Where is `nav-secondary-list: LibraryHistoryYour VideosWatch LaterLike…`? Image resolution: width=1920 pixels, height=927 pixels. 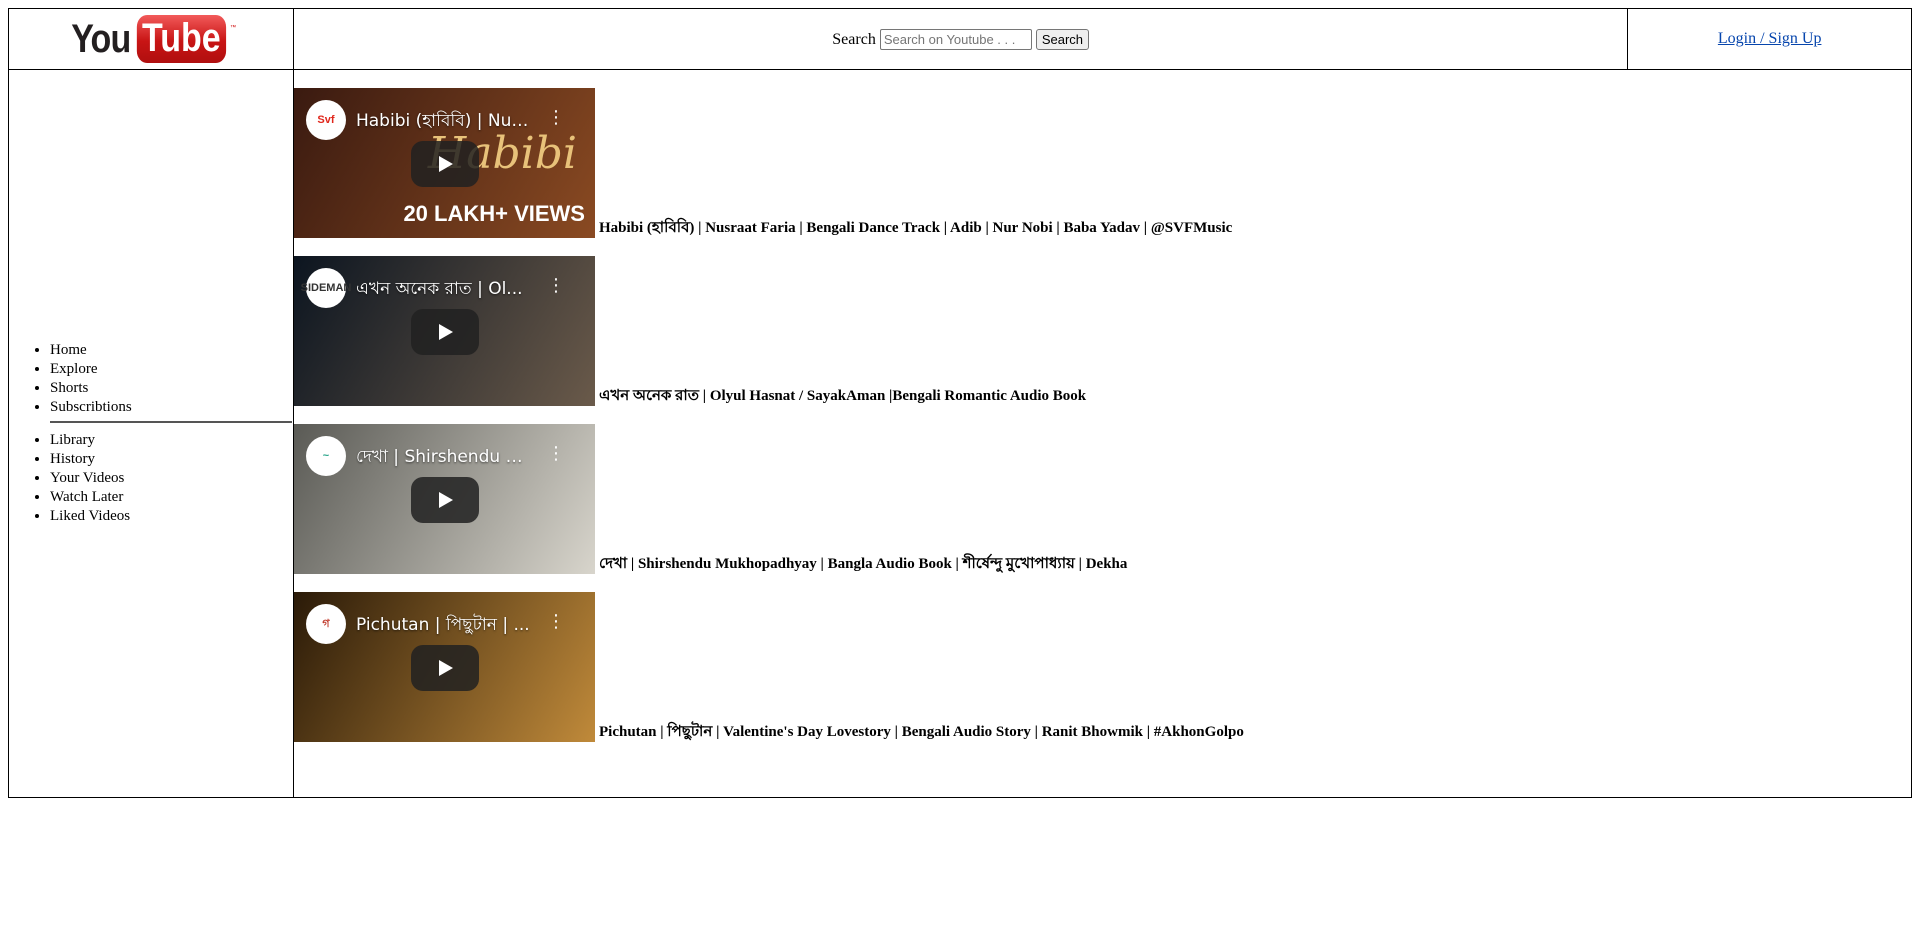
nav-secondary-list: LibraryHistoryYour VideosWatch LaterLike… is located at coordinates (151, 478).